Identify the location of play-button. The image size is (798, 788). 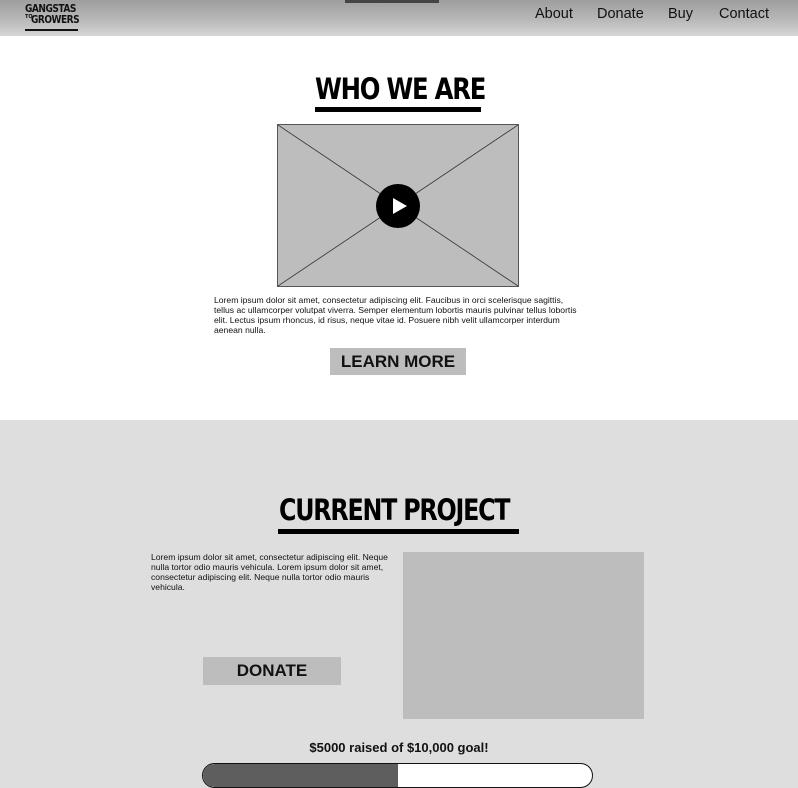
(398, 206).